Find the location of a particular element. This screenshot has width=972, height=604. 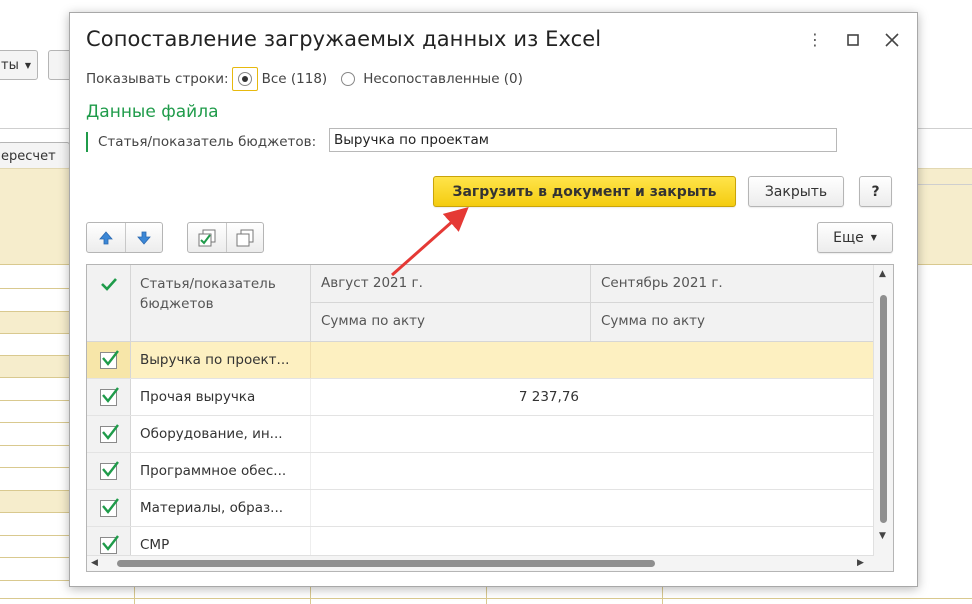

more-button: Еще ▼ is located at coordinates (855, 237).